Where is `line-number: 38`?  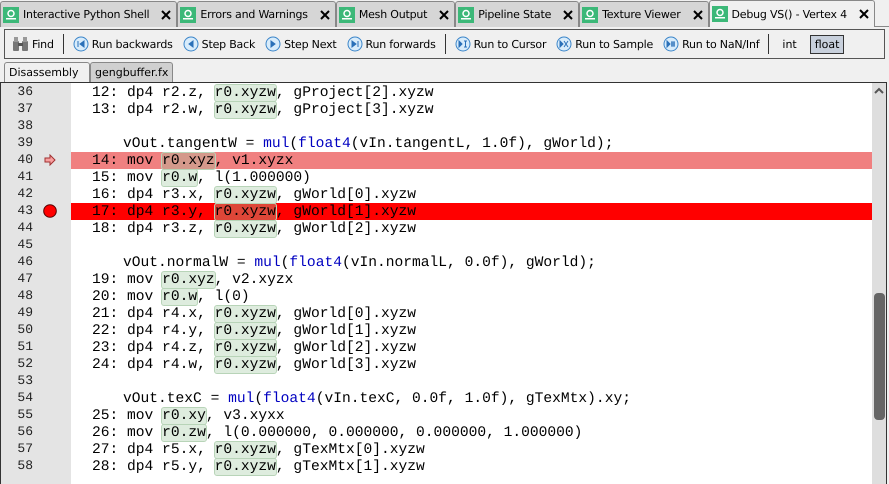 line-number: 38 is located at coordinates (24, 125).